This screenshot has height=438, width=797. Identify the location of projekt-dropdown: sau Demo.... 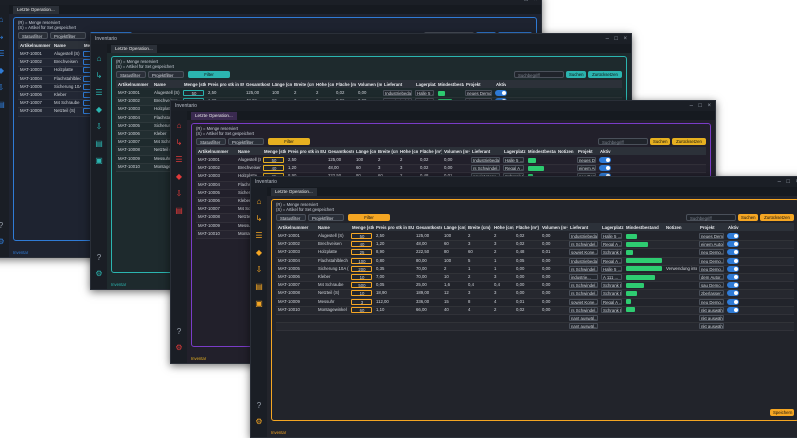
(711, 285).